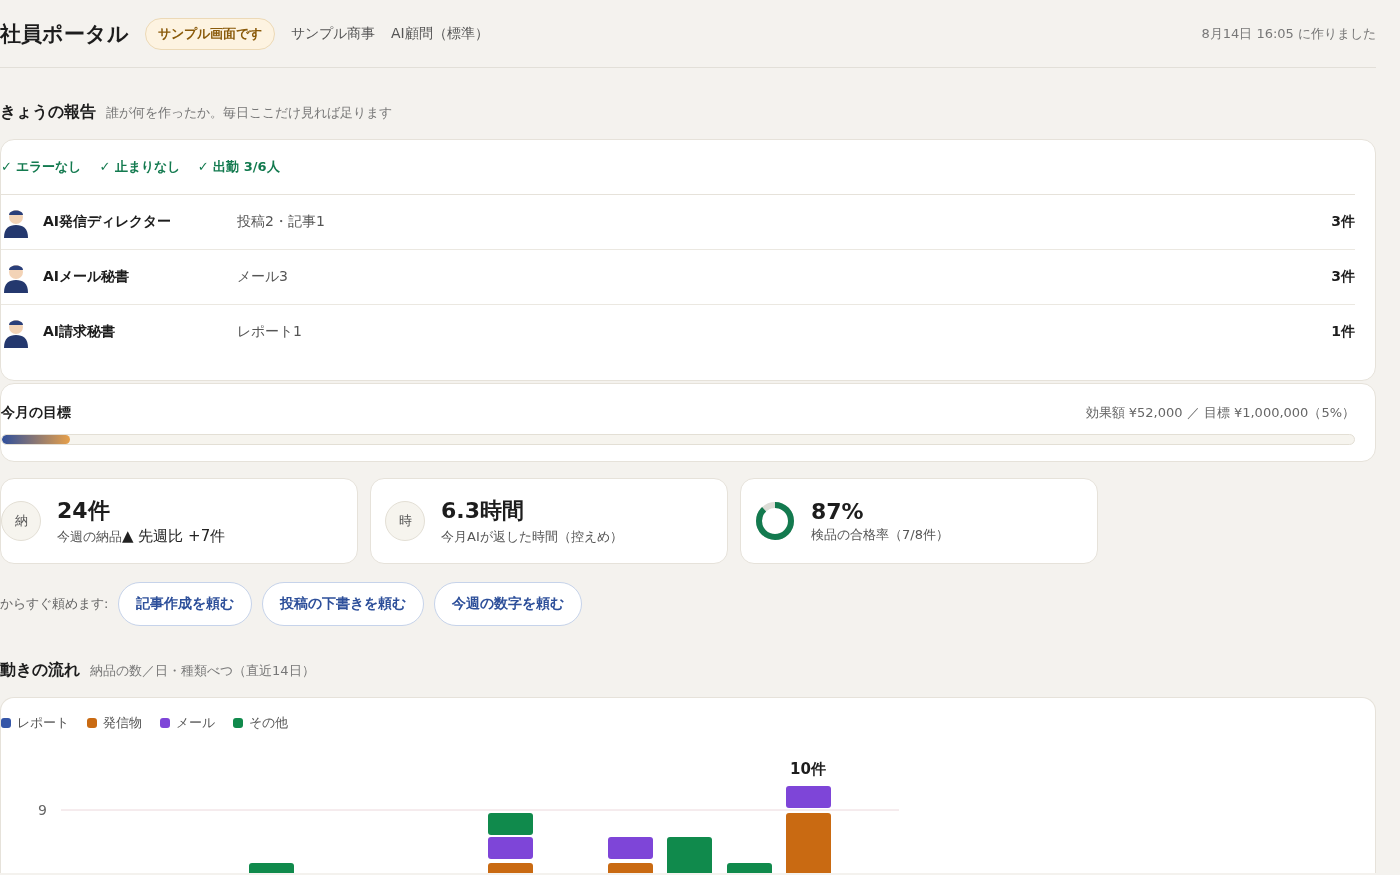 The image size is (1400, 875). I want to click on legend-label: その他, so click(268, 723).